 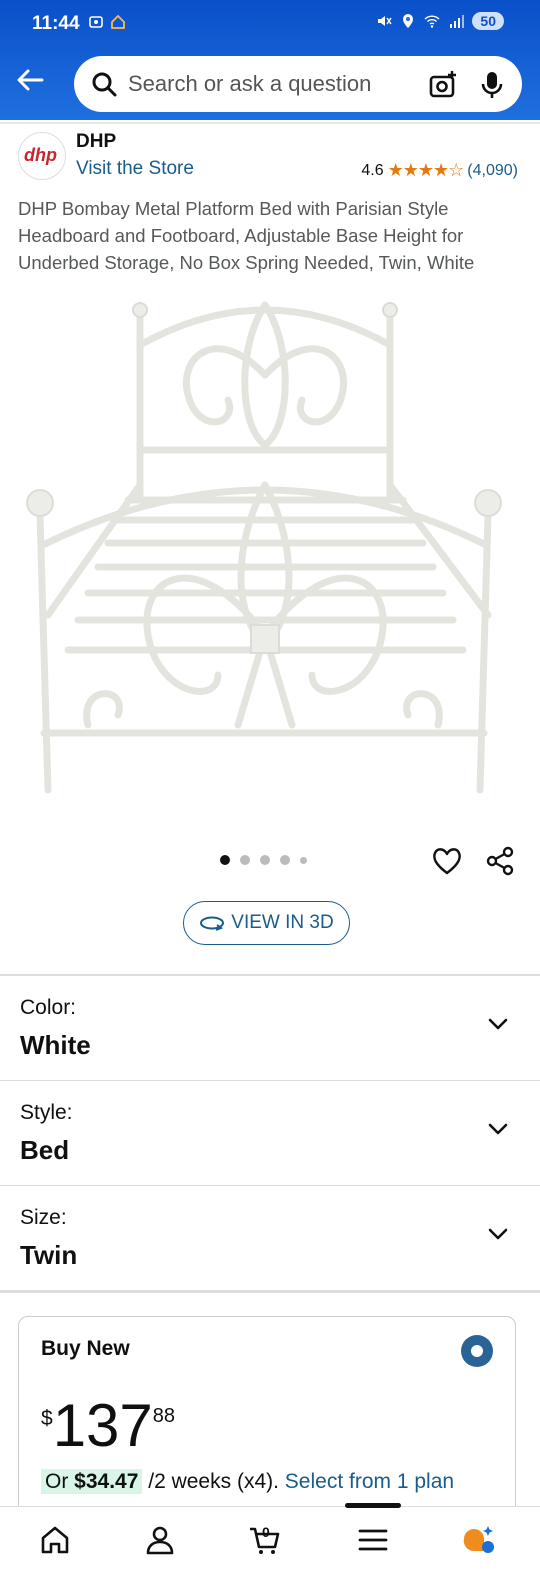 I want to click on screenshot-icon, so click(x=96, y=22).